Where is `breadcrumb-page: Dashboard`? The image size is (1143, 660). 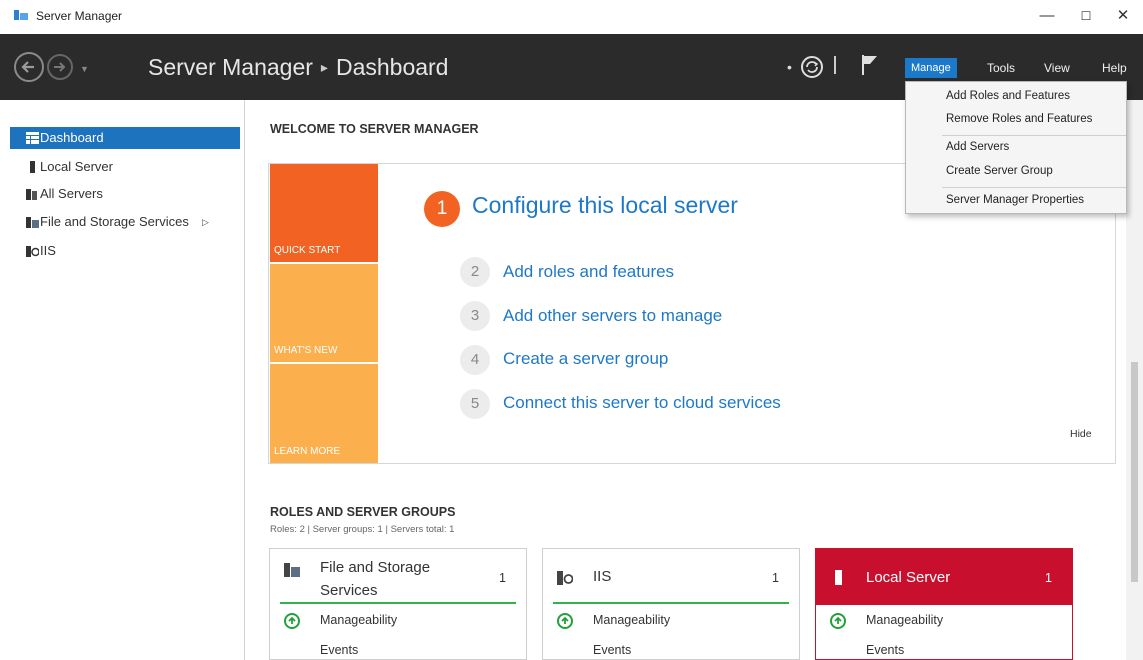 breadcrumb-page: Dashboard is located at coordinates (392, 67).